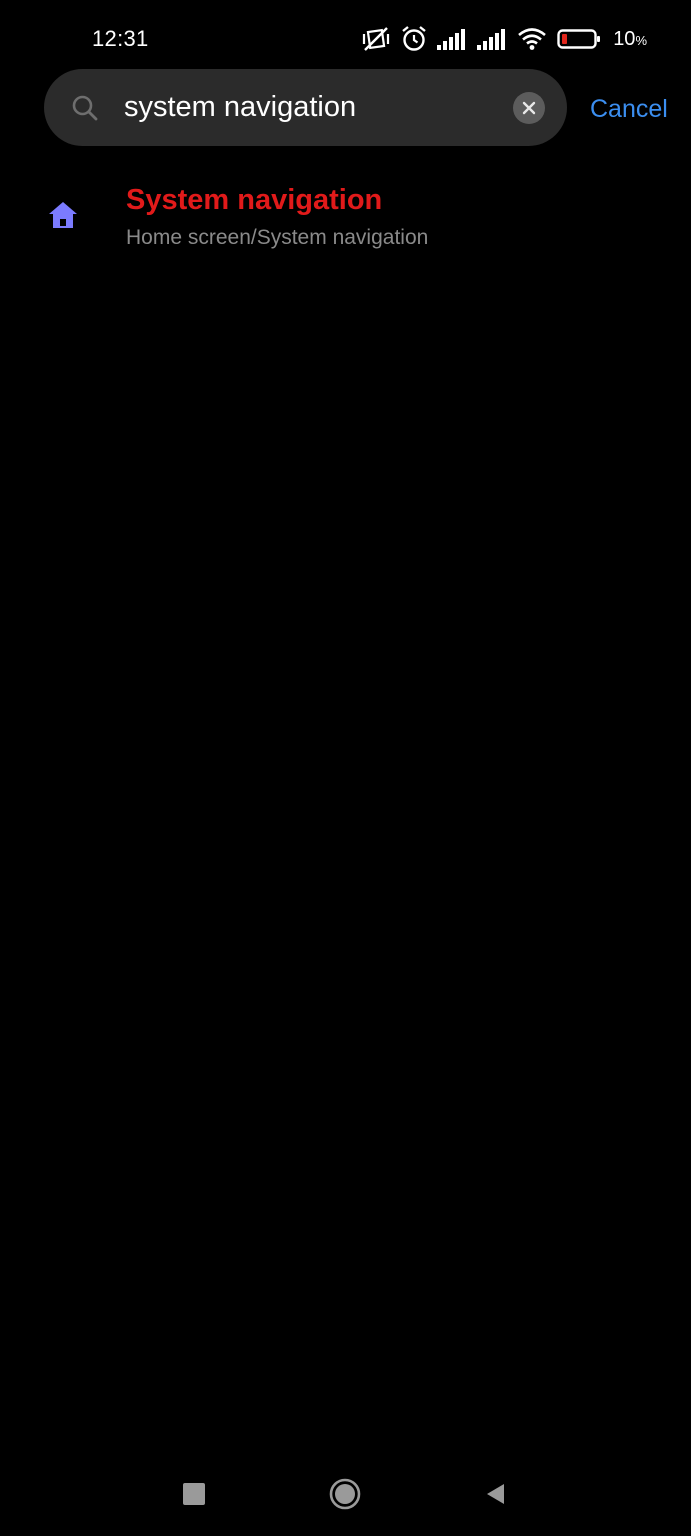 This screenshot has height=1536, width=691. What do you see at coordinates (194, 1494) in the screenshot?
I see `recents-icon` at bounding box center [194, 1494].